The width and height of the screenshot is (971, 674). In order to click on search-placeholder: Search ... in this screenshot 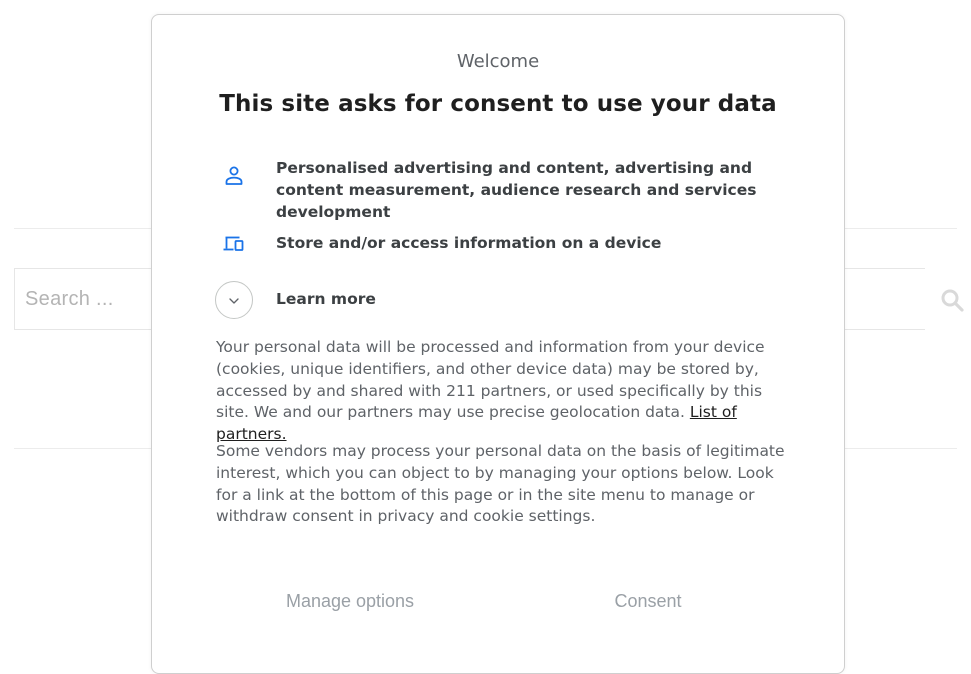, I will do `click(69, 299)`.